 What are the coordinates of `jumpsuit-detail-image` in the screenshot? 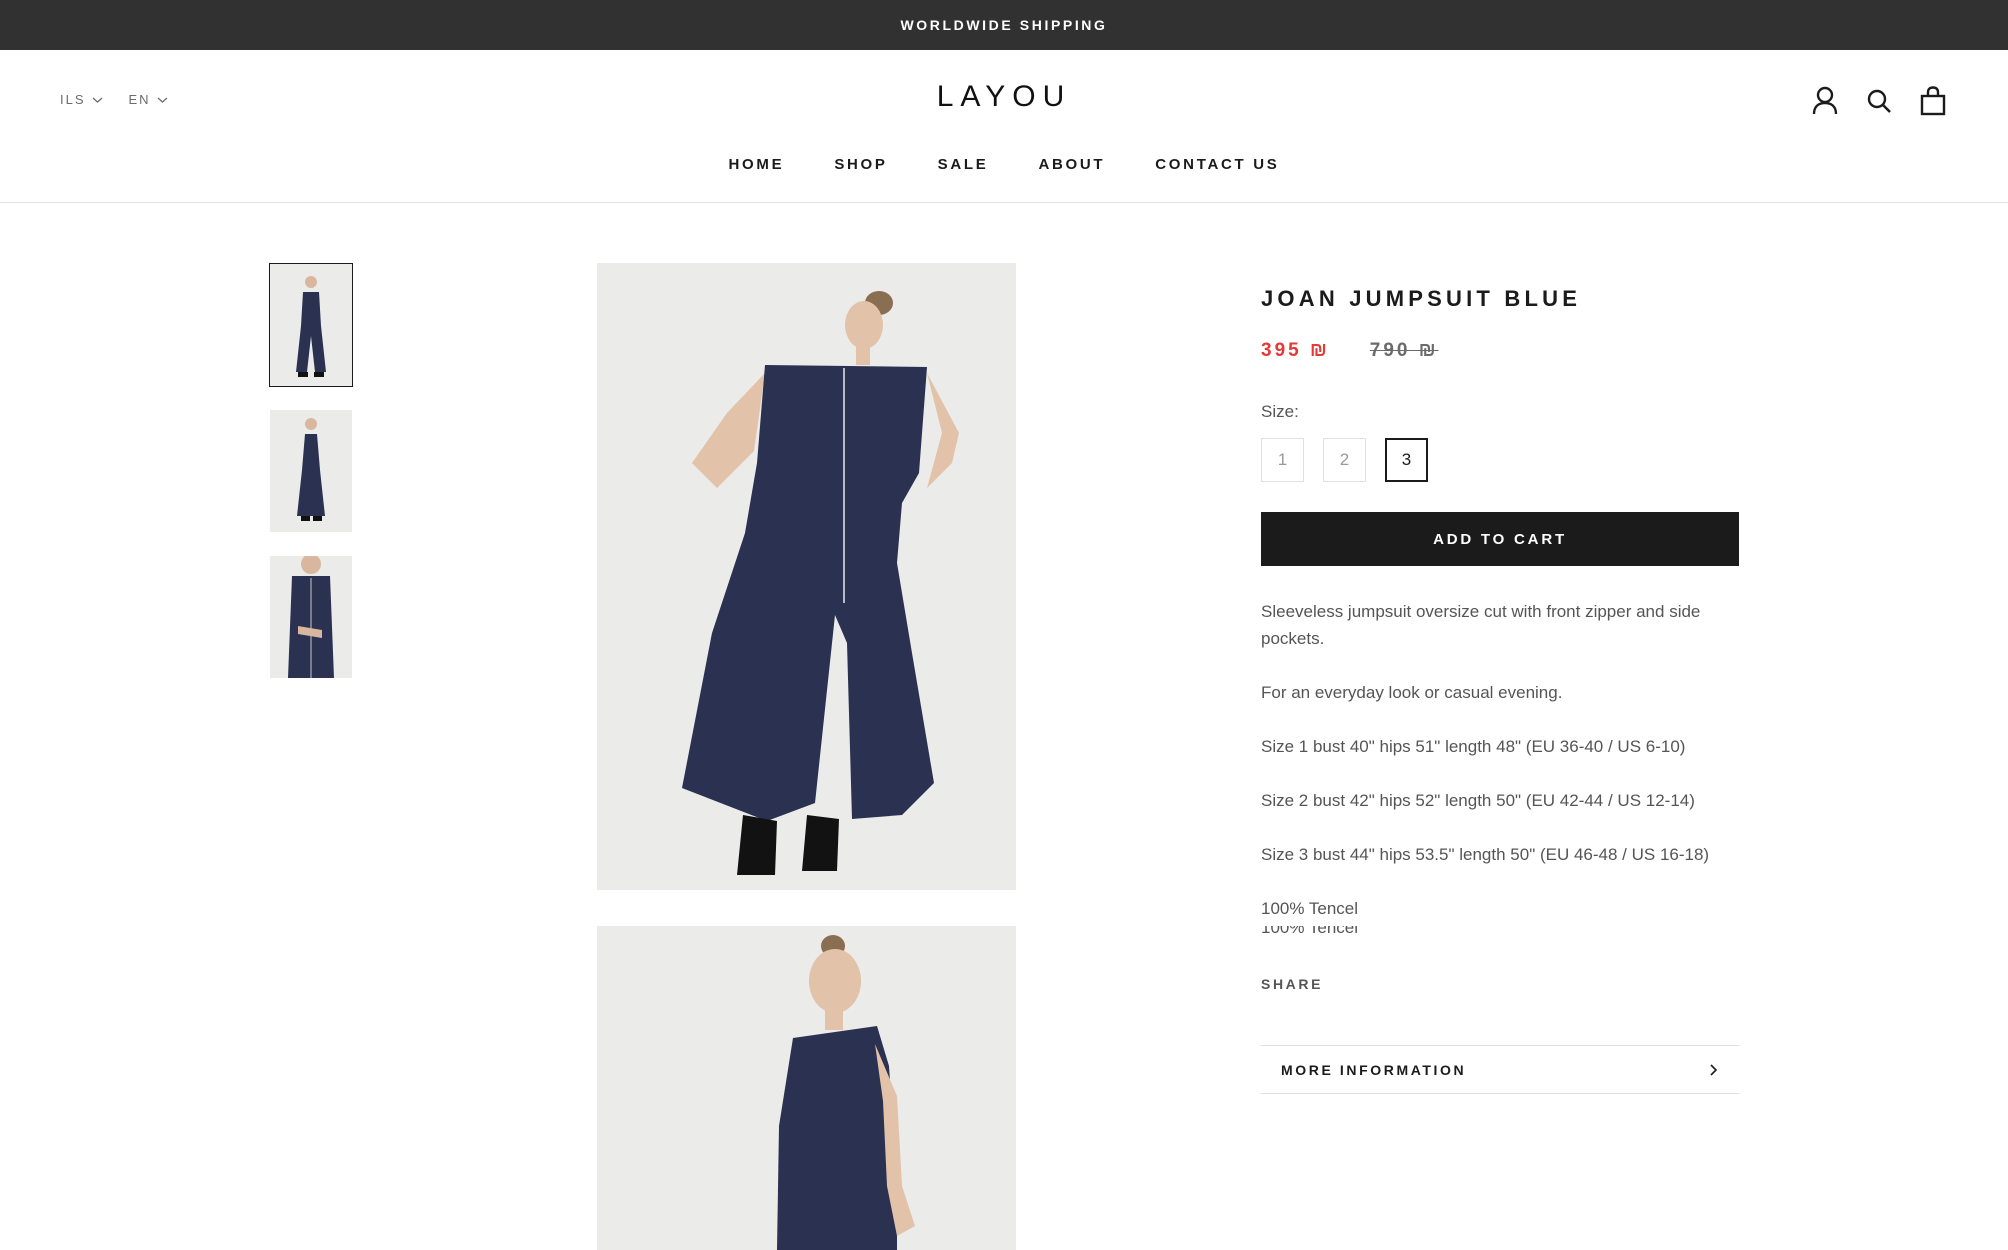 It's located at (311, 617).